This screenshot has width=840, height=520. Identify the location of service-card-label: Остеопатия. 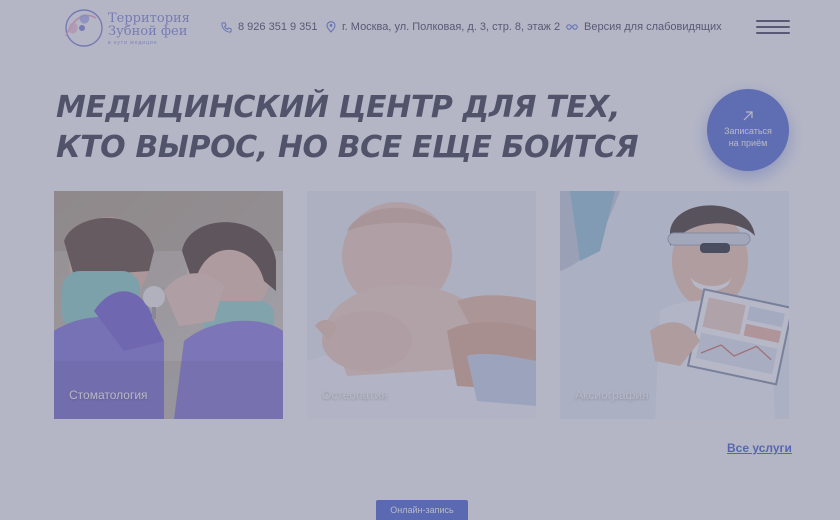
(355, 395).